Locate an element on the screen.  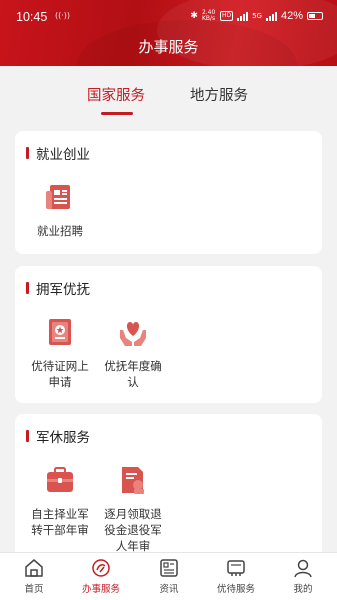
service-tabs: 国家服务 地方服务 is located at coordinates (168, 92).